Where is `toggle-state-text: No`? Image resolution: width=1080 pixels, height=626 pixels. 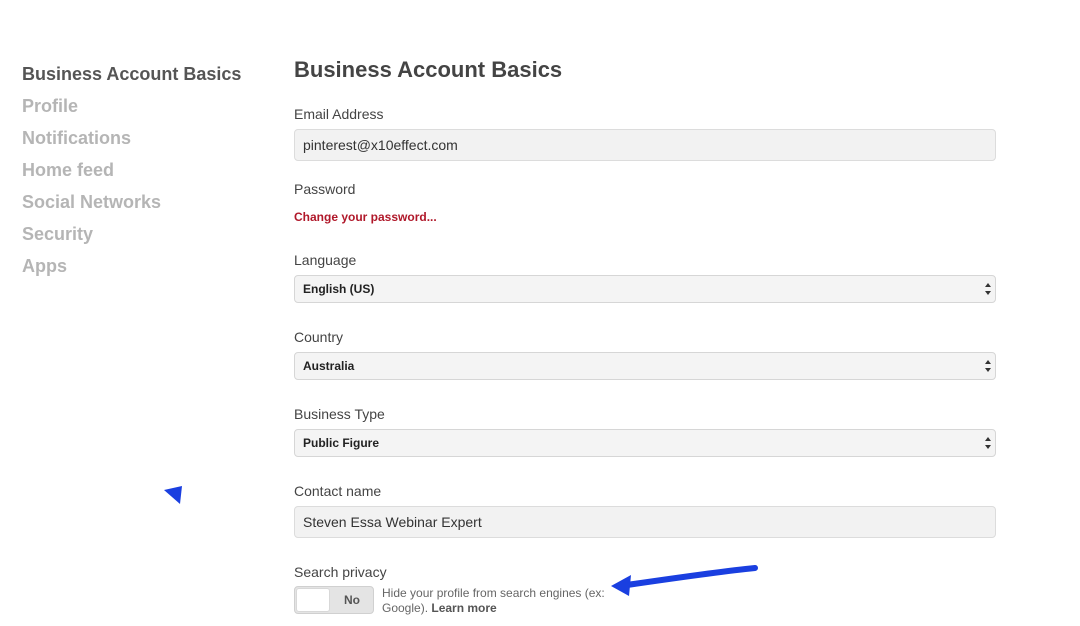
toggle-state-text: No is located at coordinates (352, 600).